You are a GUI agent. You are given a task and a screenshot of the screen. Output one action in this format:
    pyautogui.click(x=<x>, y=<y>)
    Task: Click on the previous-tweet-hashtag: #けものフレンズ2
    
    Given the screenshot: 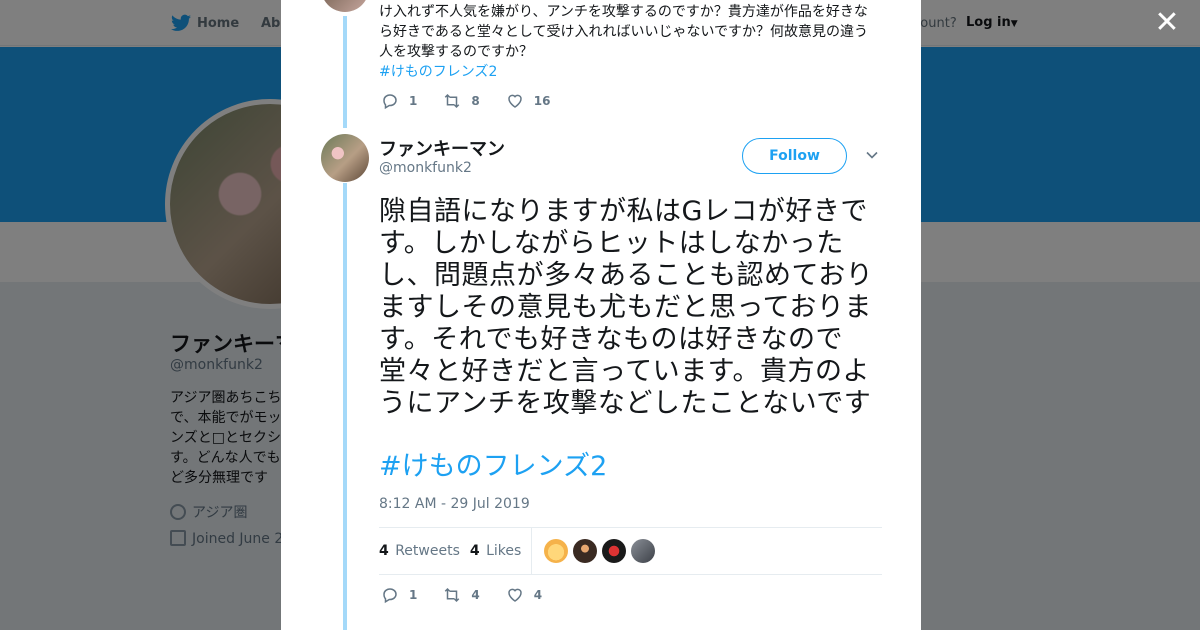 What is the action you would take?
    pyautogui.click(x=438, y=72)
    